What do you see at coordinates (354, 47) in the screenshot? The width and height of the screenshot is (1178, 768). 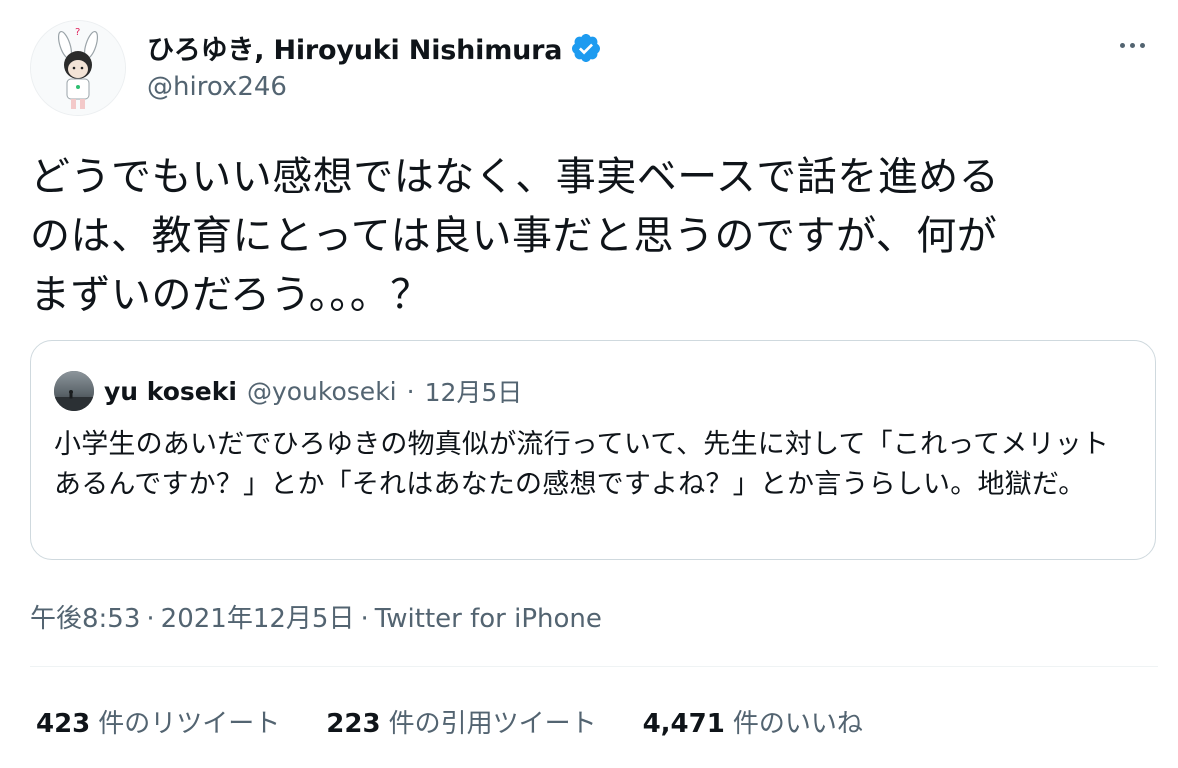 I see `author-display-name: ひろゆき, Hiroyuki Nishimura` at bounding box center [354, 47].